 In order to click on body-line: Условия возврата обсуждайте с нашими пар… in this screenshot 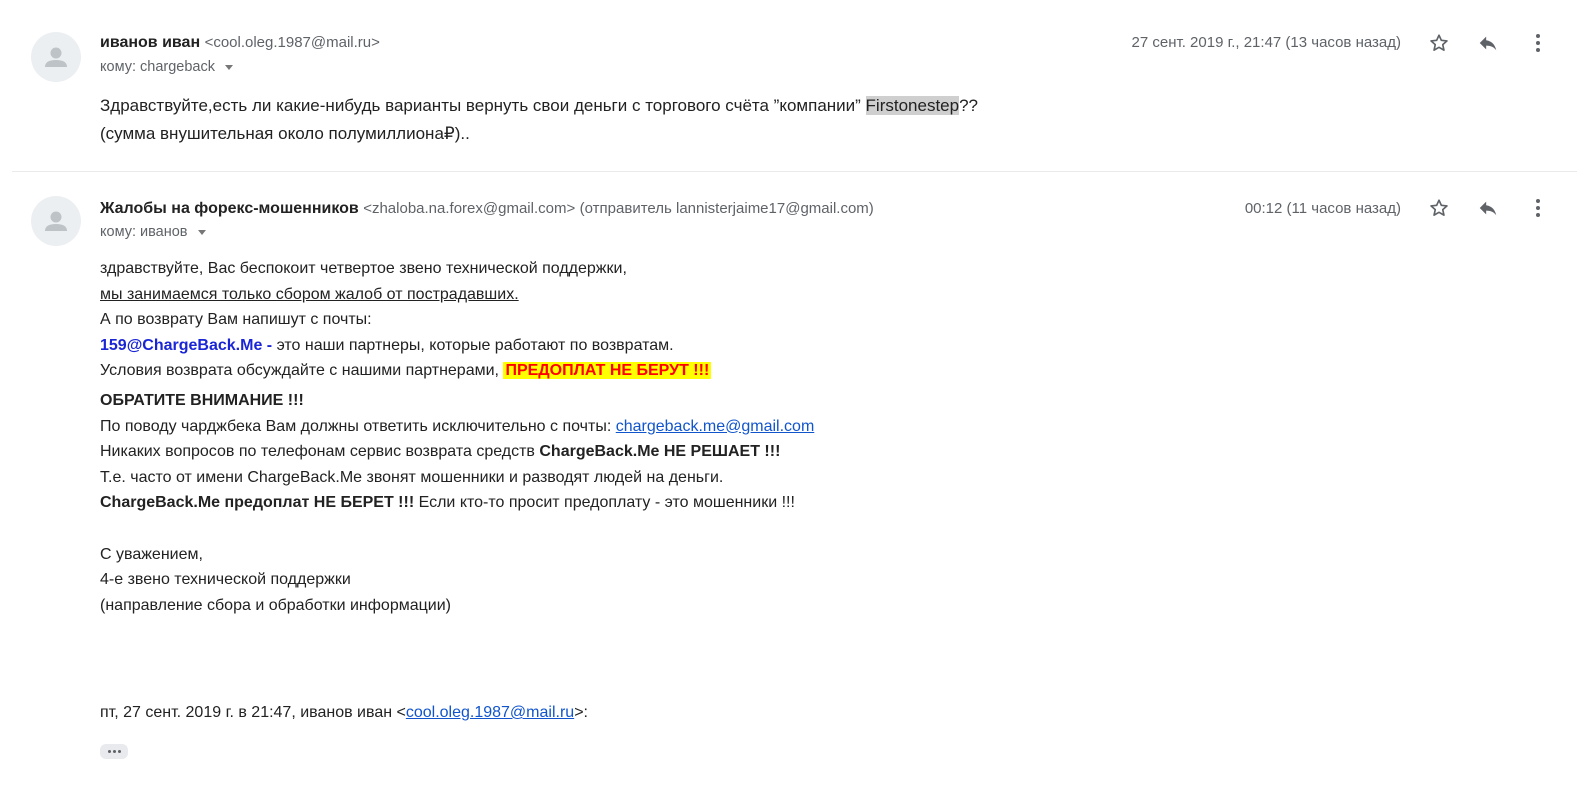, I will do `click(457, 371)`.